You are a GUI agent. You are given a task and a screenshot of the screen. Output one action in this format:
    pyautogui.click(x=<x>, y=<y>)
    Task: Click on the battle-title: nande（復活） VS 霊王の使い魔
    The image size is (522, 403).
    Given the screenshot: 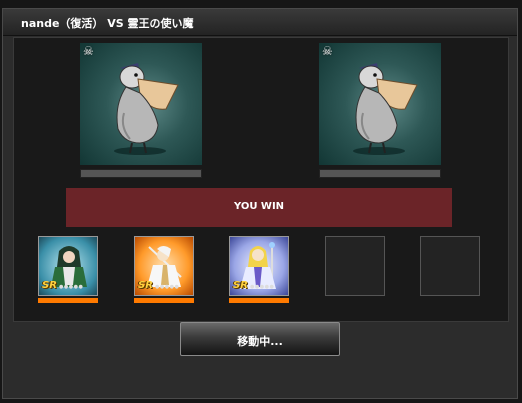 What is the action you would take?
    pyautogui.click(x=107, y=23)
    